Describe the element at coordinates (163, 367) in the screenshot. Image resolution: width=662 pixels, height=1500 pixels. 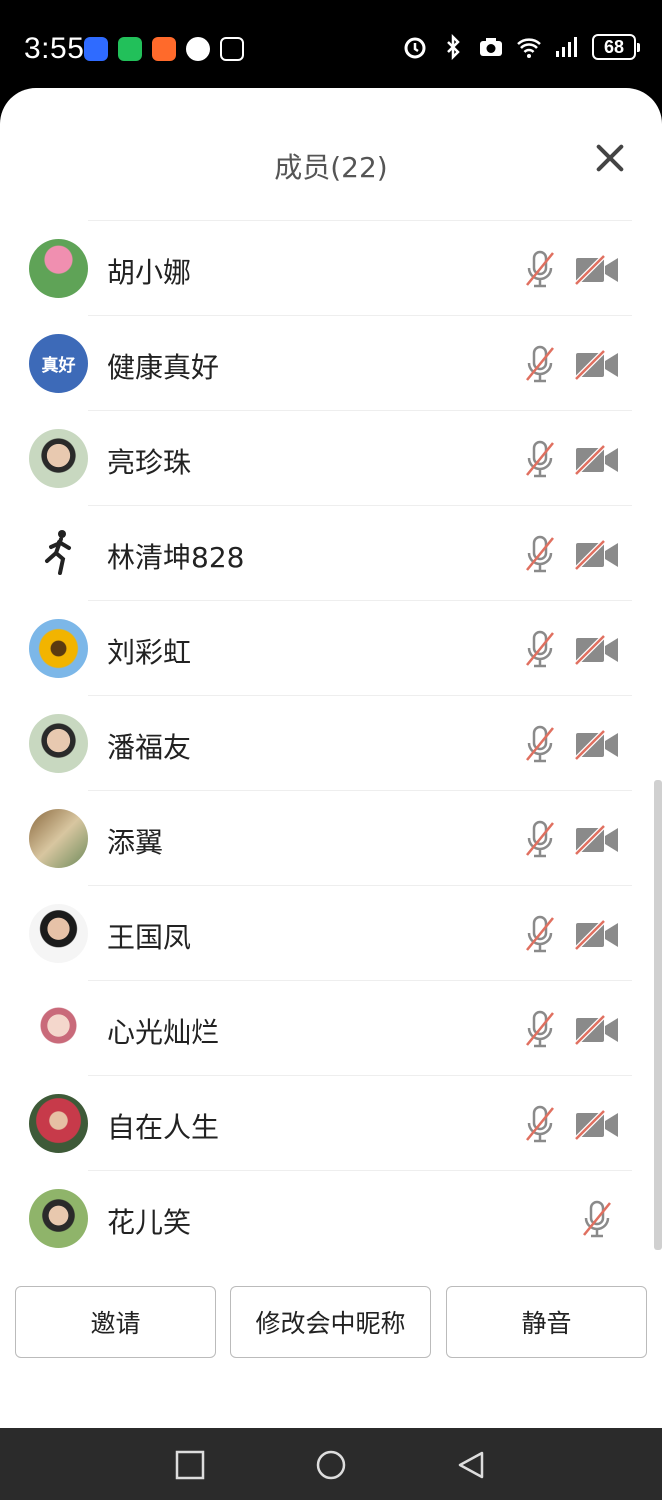
I see `member-name: 健康真好` at that location.